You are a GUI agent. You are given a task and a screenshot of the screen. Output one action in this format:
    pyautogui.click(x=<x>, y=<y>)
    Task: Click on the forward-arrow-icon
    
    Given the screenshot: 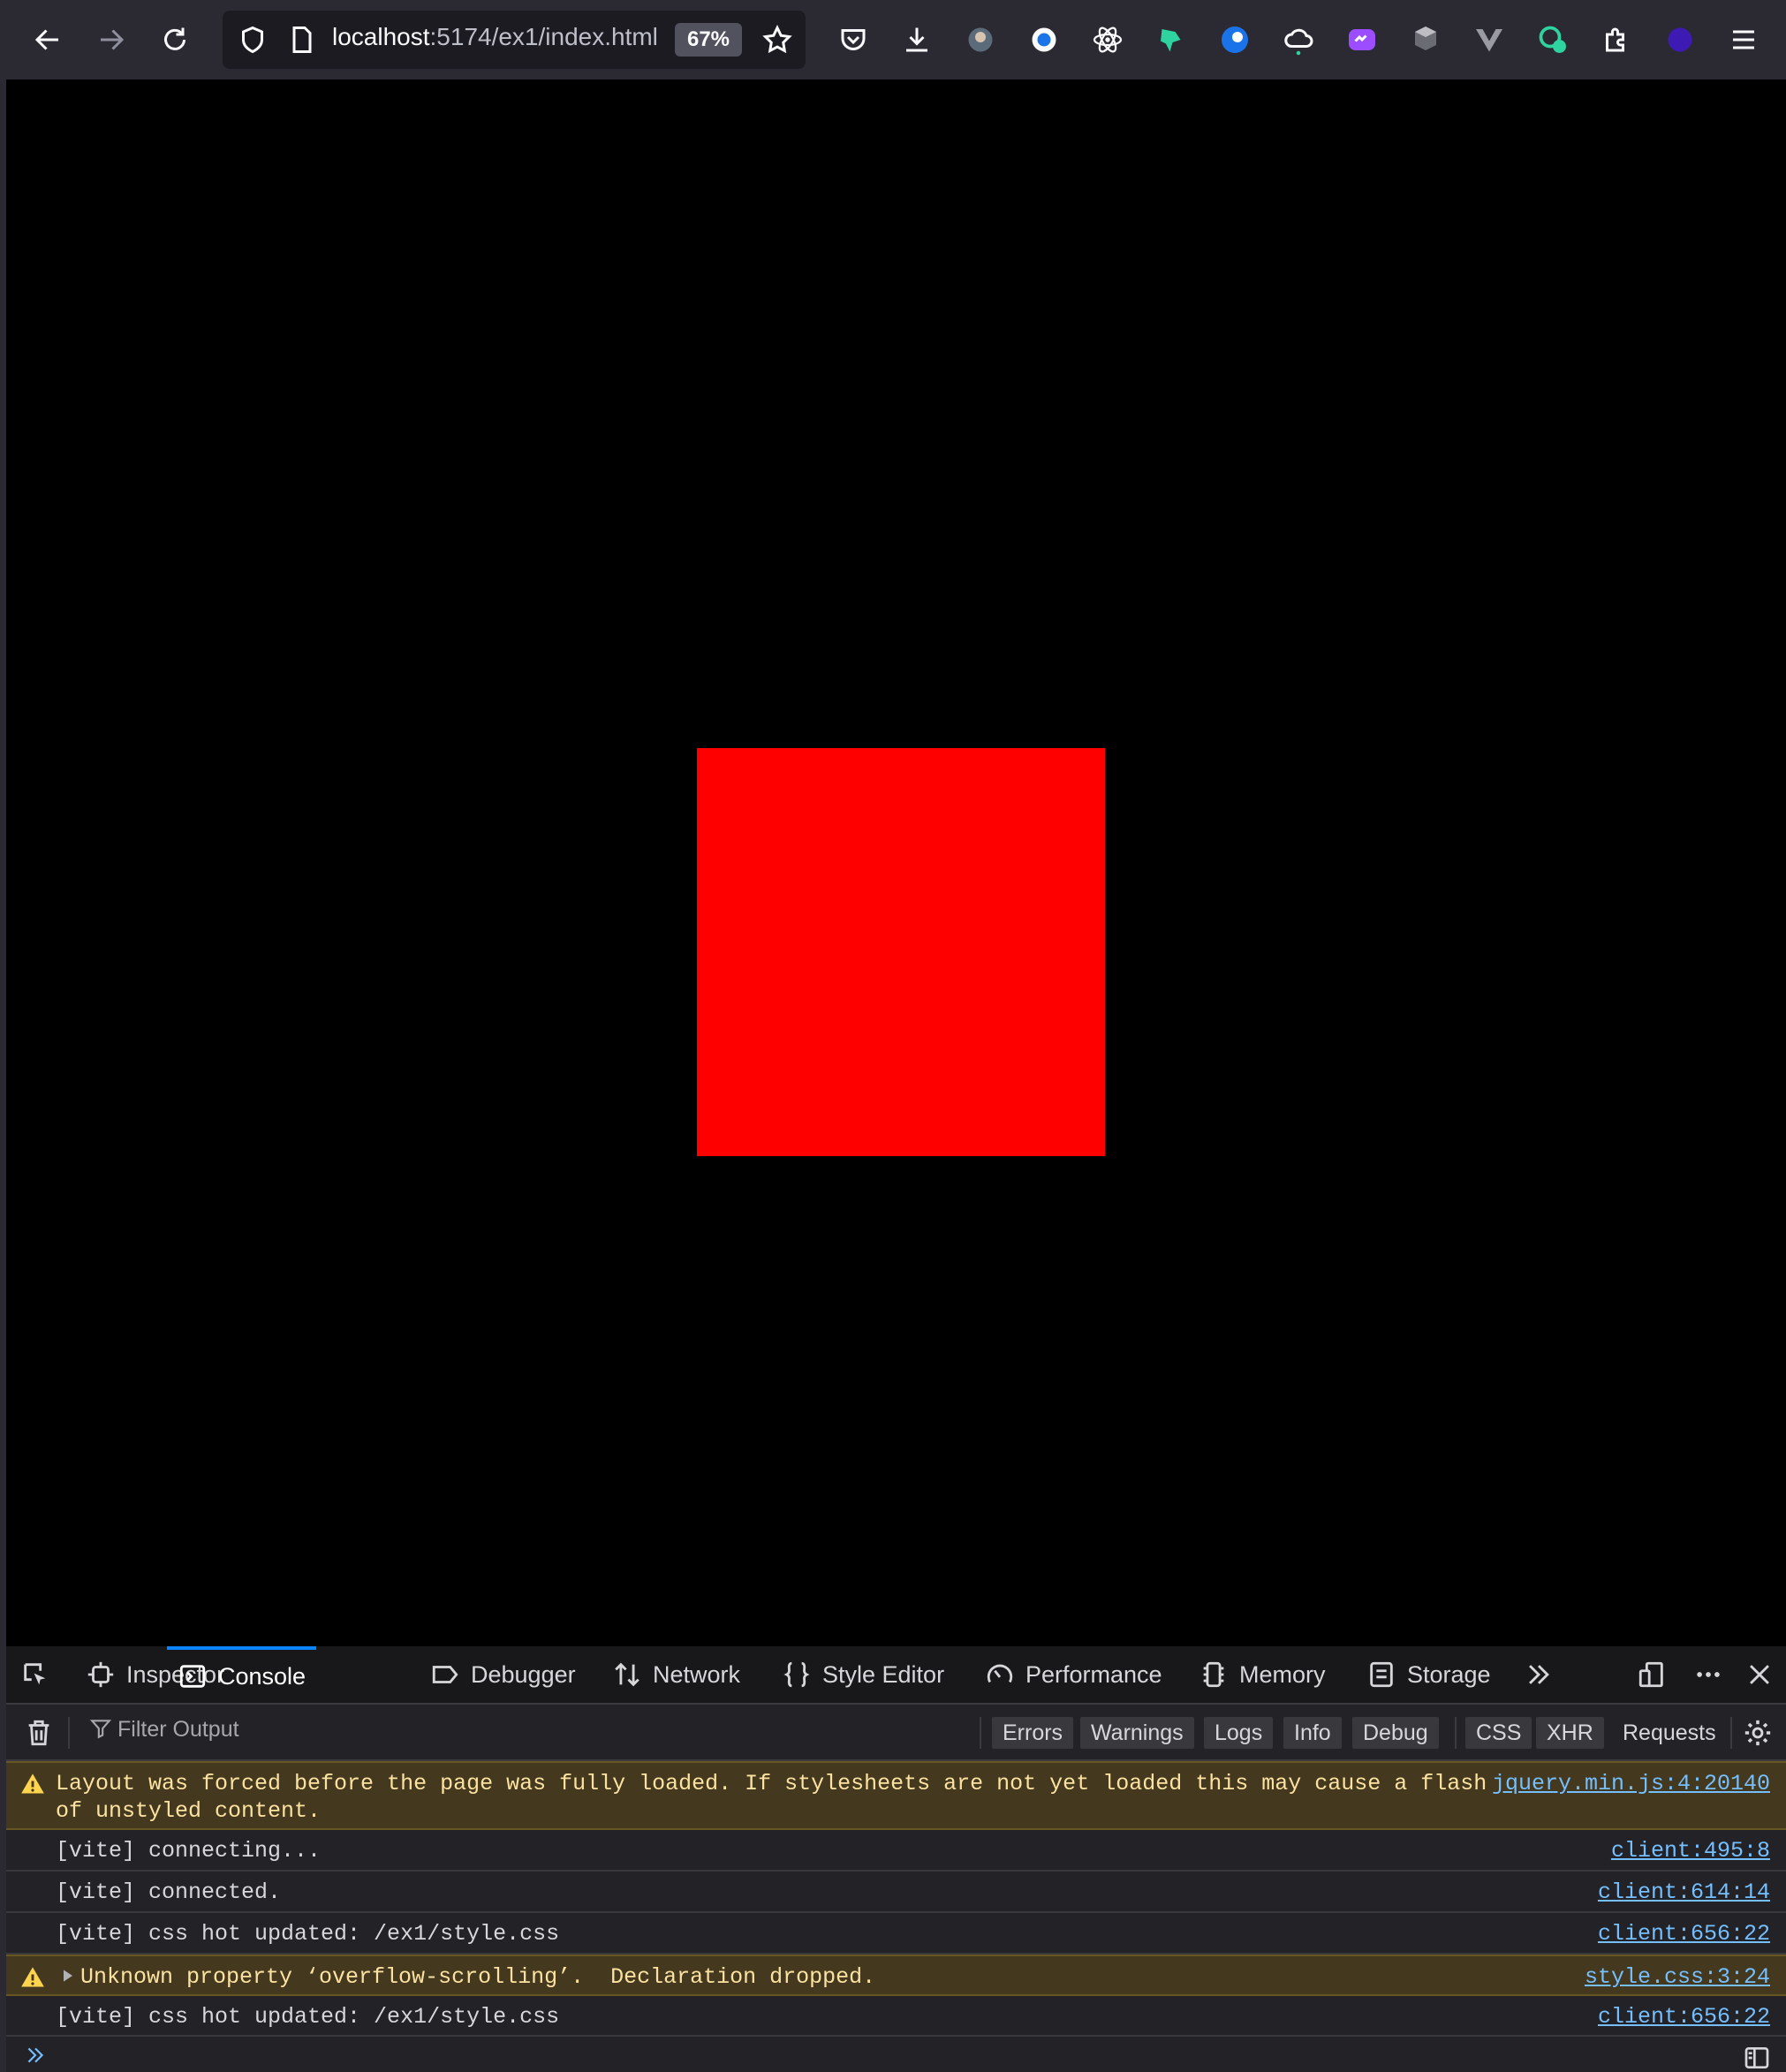 What is the action you would take?
    pyautogui.click(x=111, y=40)
    